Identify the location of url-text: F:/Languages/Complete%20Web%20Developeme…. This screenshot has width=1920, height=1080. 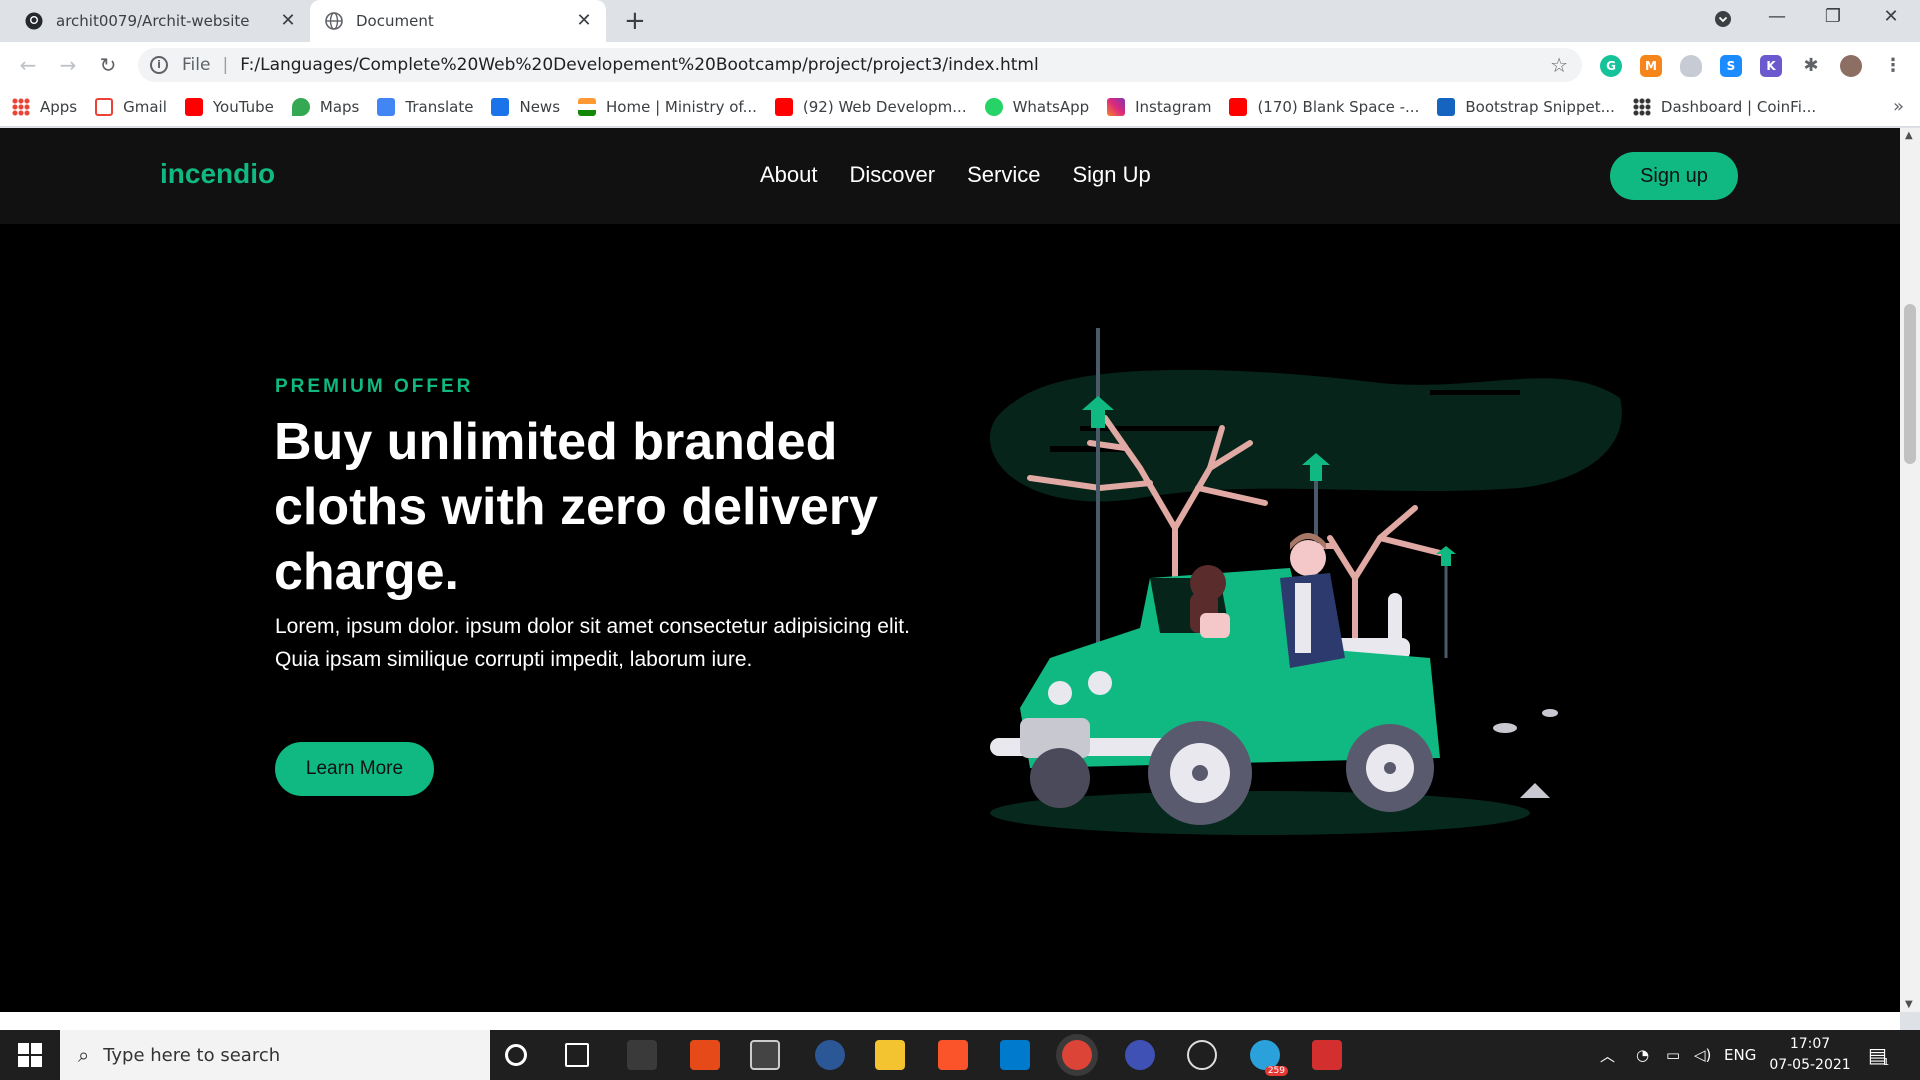
(639, 65).